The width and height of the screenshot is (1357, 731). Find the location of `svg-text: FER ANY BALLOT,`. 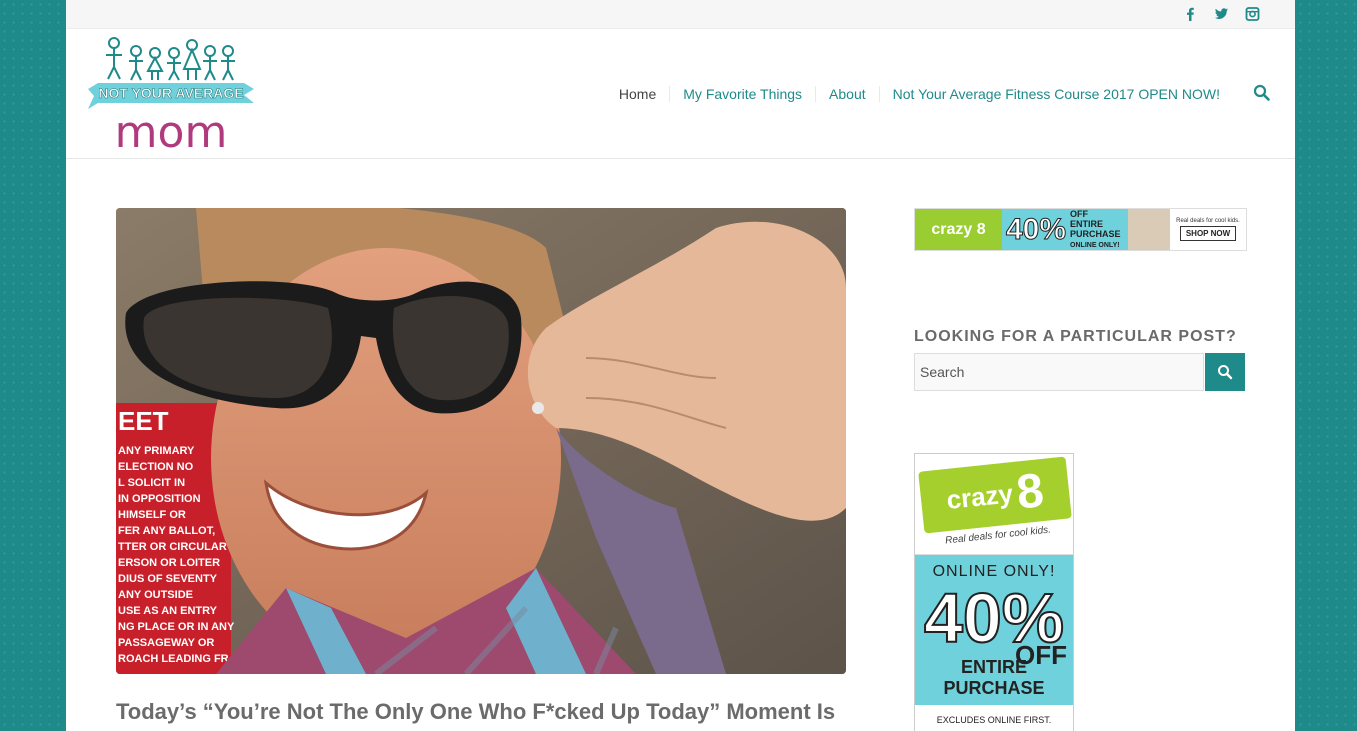

svg-text: FER ANY BALLOT, is located at coordinates (166, 531).